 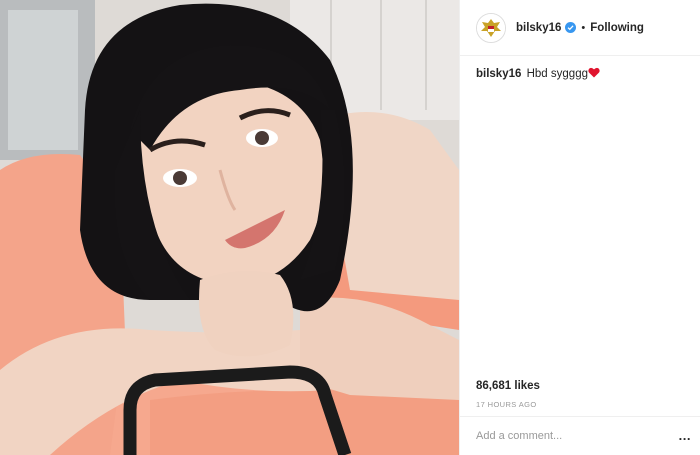 I want to click on post-caption: bilsky16 Hbd sygggg, so click(x=538, y=74).